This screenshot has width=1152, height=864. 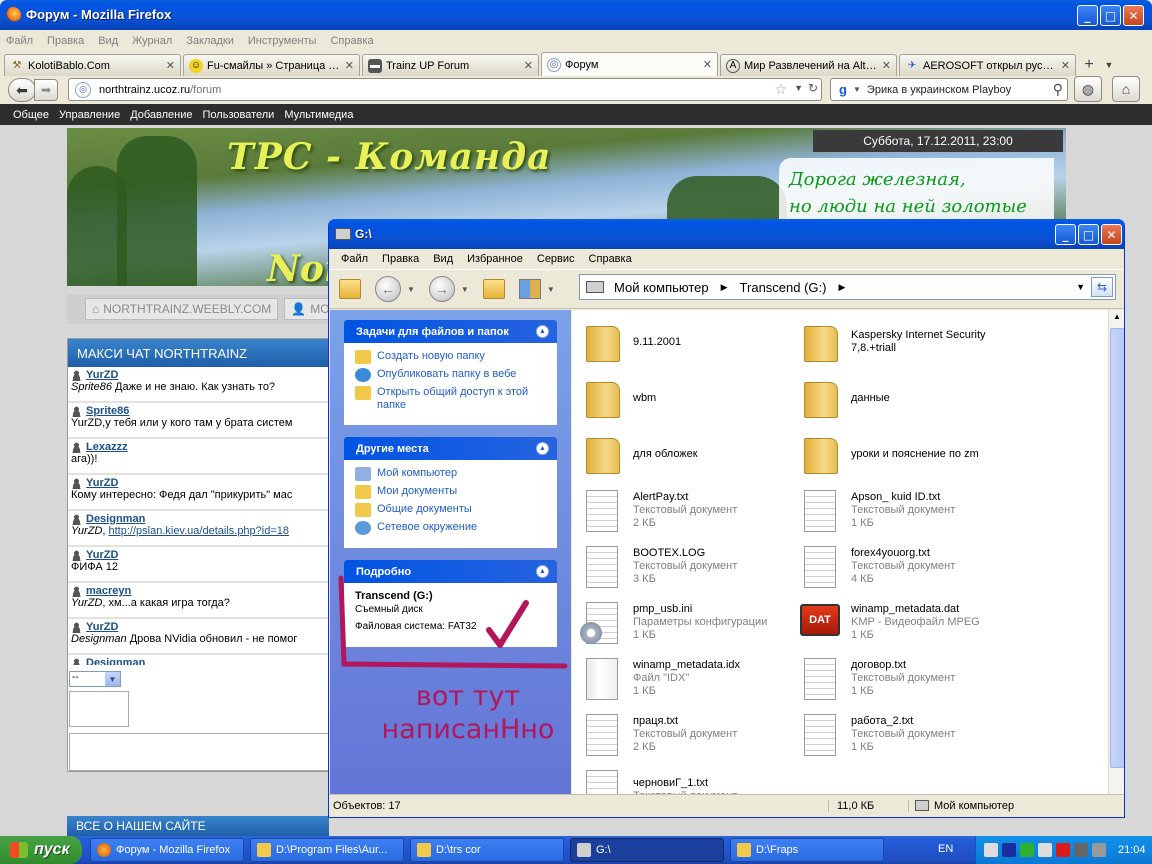 I want to click on file-item: forex4youorg.txt Текстовый документ 4 КБ, so click(x=926, y=566).